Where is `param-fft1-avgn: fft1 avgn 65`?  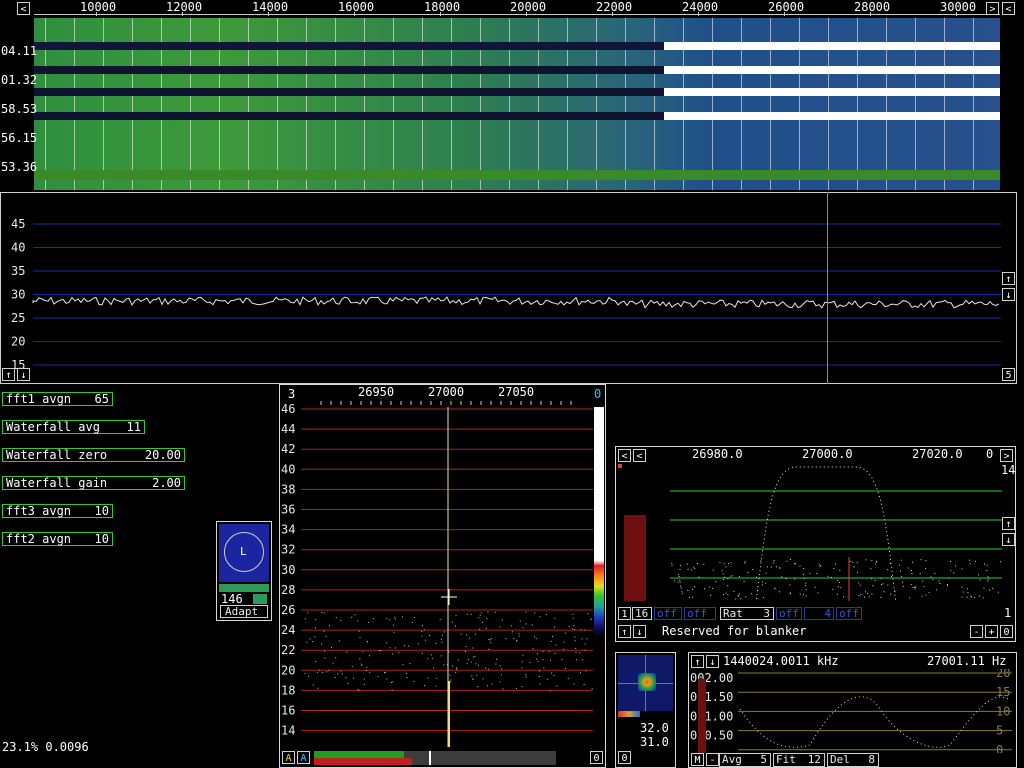 param-fft1-avgn: fft1 avgn 65 is located at coordinates (57, 399).